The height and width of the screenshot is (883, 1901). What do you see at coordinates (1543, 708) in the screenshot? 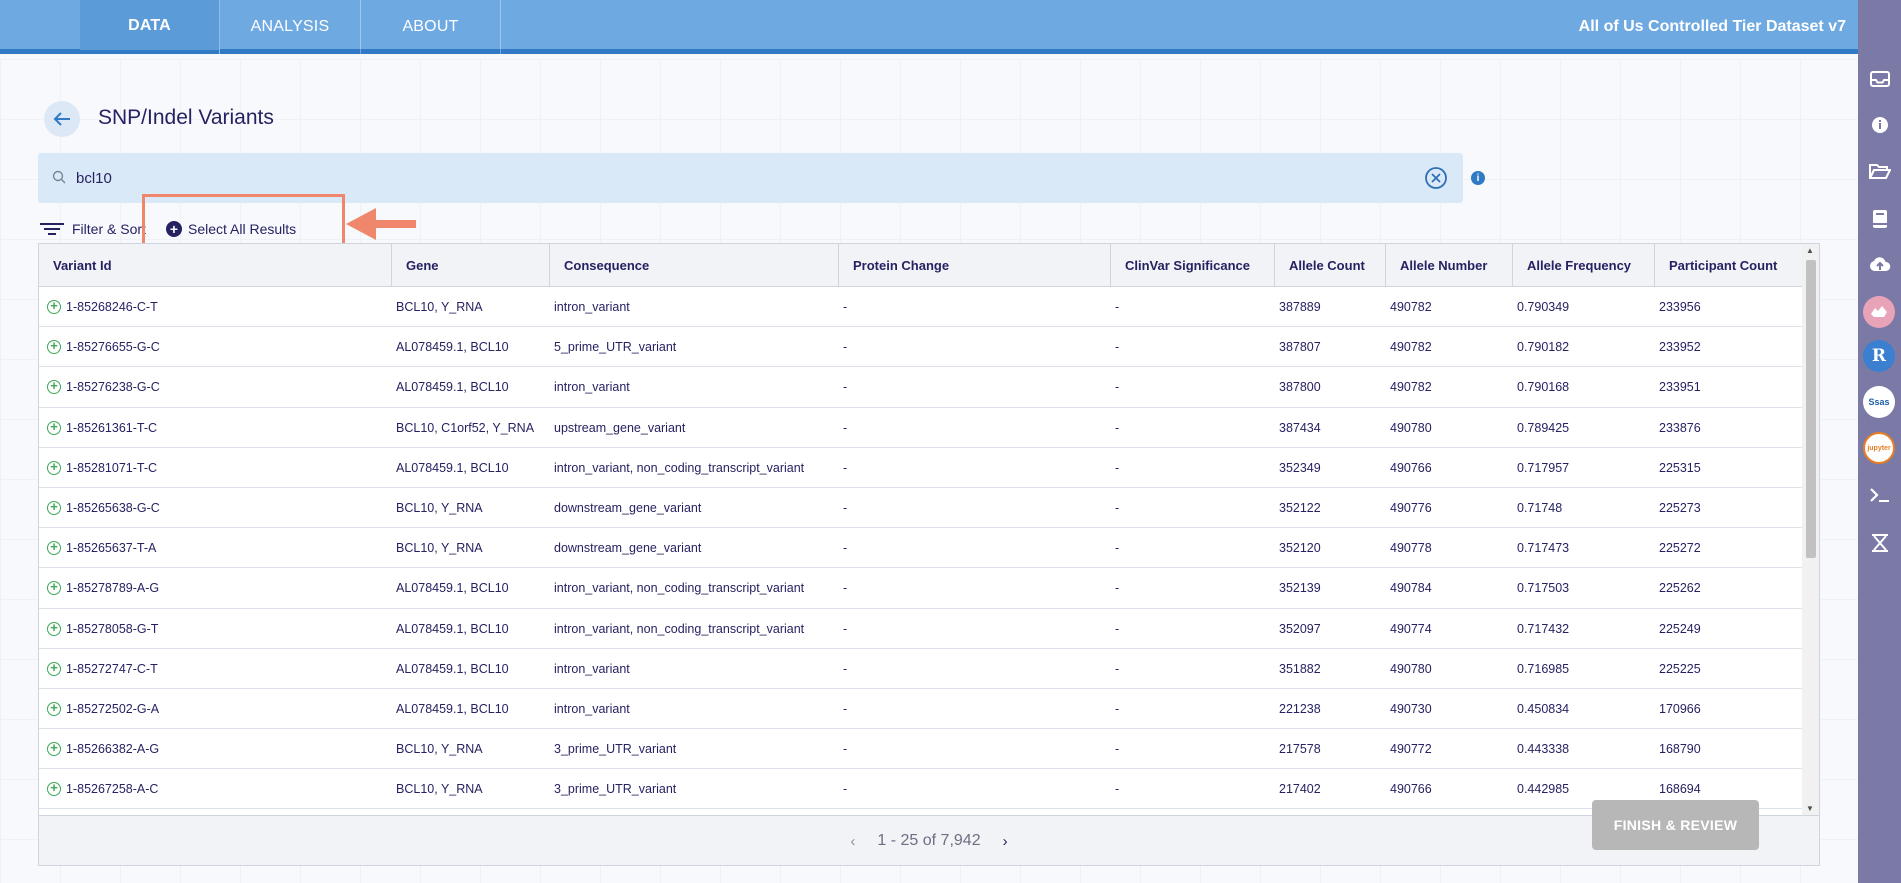
I see `allele-frequency-cell-text: 0.450834` at bounding box center [1543, 708].